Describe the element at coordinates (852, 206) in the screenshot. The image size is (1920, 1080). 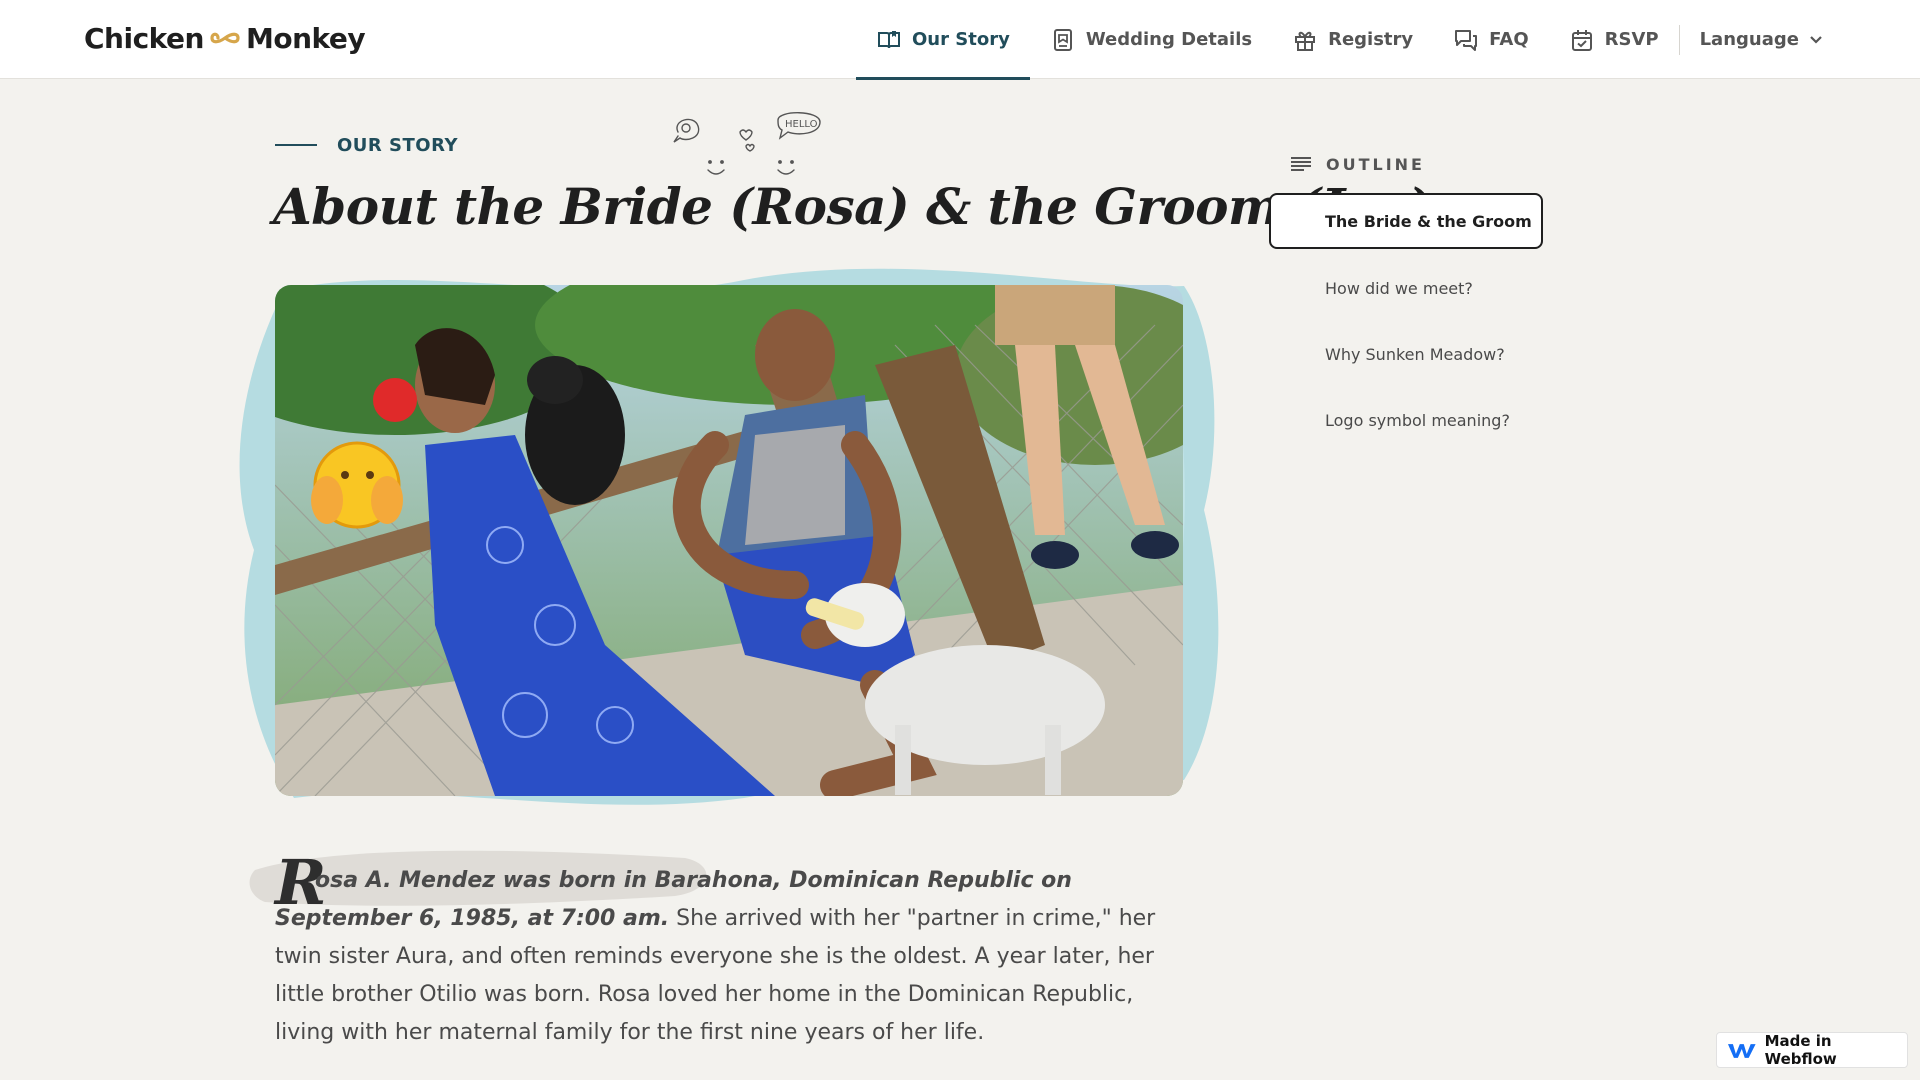
I see `page-title: About the Bride (Rosa) & the Groom (Joe)` at that location.